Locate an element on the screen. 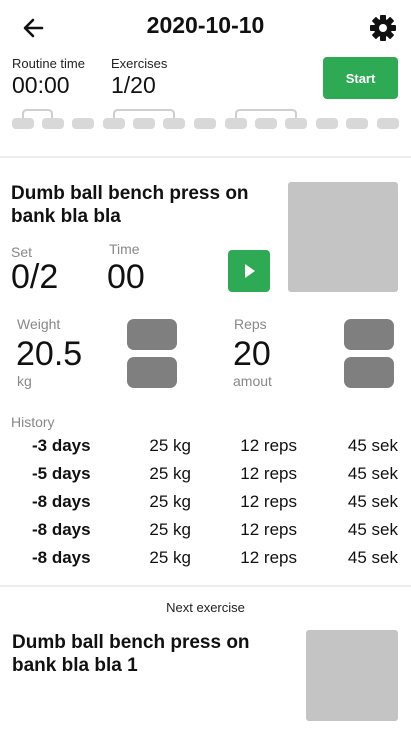 The image size is (411, 731). play-icon is located at coordinates (250, 271).